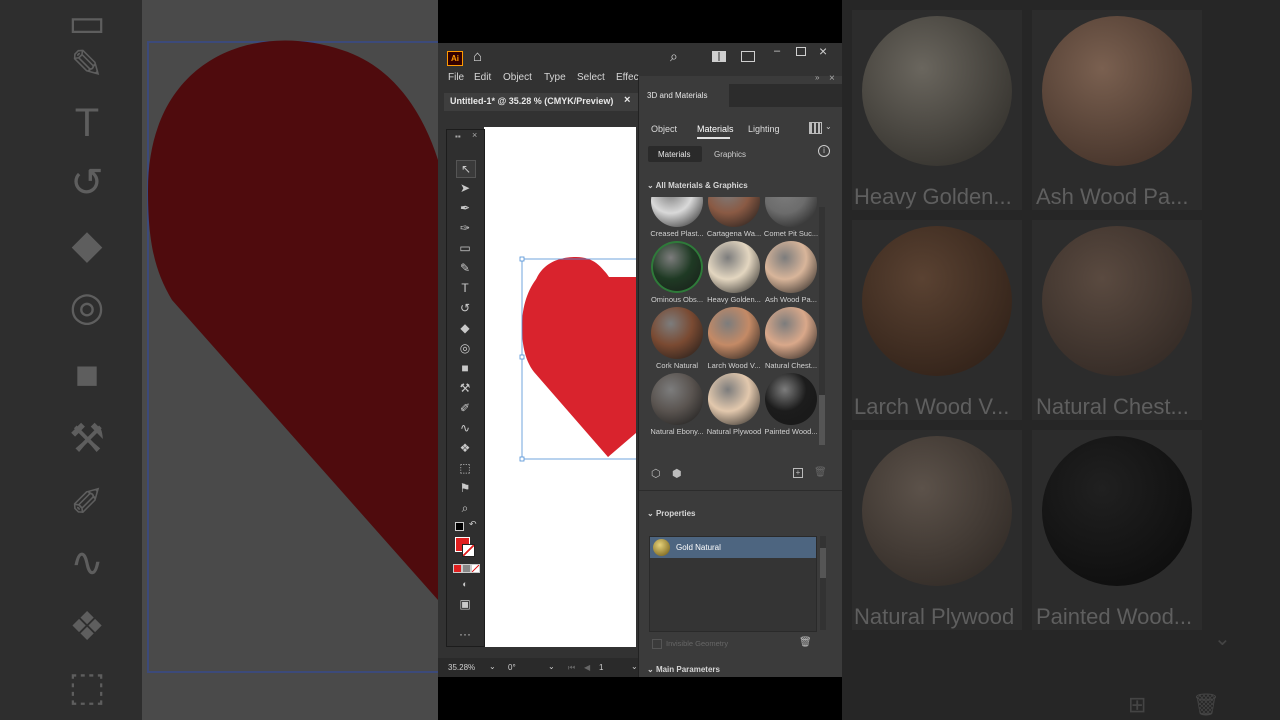 This screenshot has height=720, width=1280. Describe the element at coordinates (675, 154) in the screenshot. I see `subtab-materials: Materials` at that location.